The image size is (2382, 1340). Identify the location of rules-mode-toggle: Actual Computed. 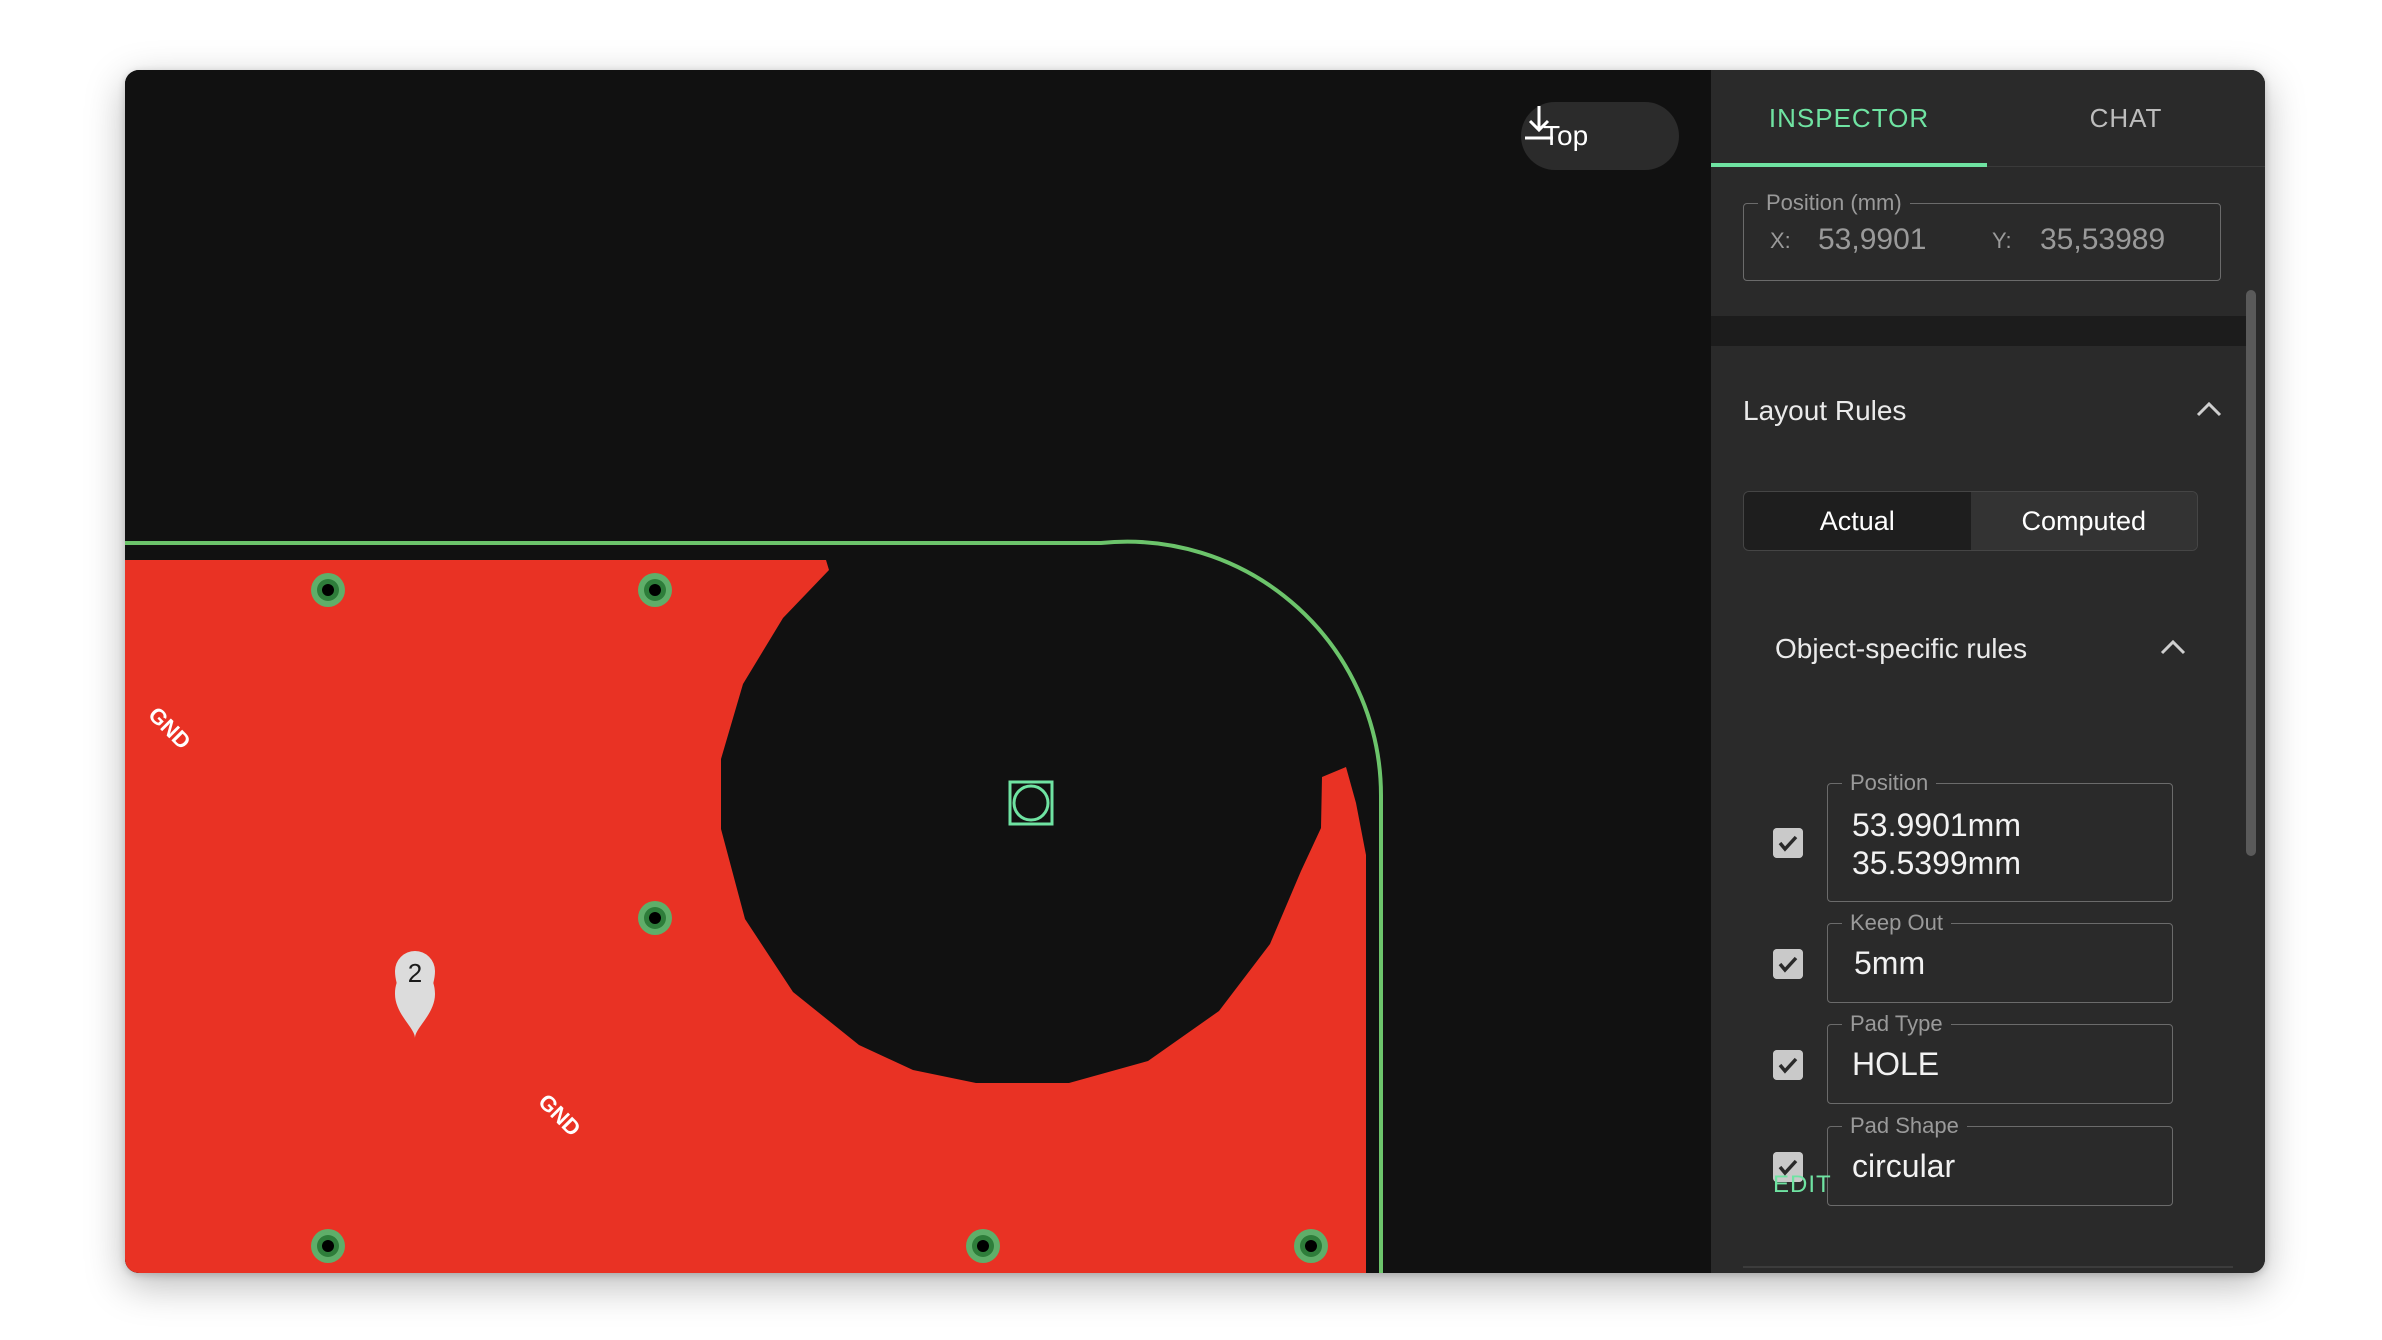
(1970, 521).